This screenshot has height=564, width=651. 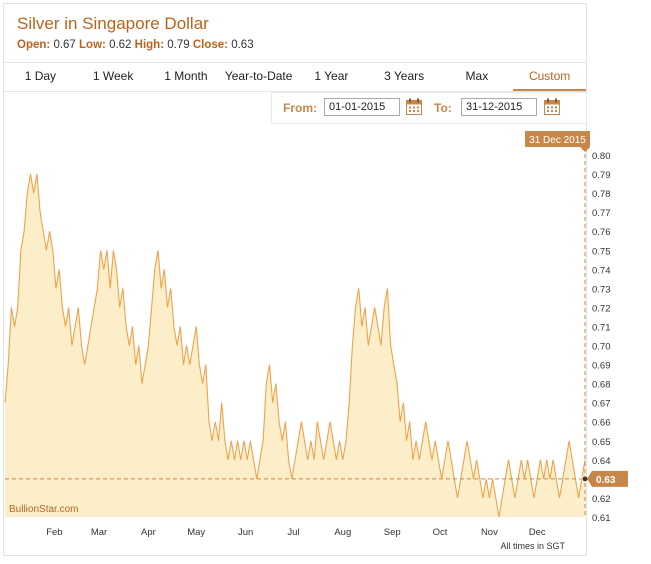 I want to click on y-tick-label: 0.72, so click(x=601, y=308).